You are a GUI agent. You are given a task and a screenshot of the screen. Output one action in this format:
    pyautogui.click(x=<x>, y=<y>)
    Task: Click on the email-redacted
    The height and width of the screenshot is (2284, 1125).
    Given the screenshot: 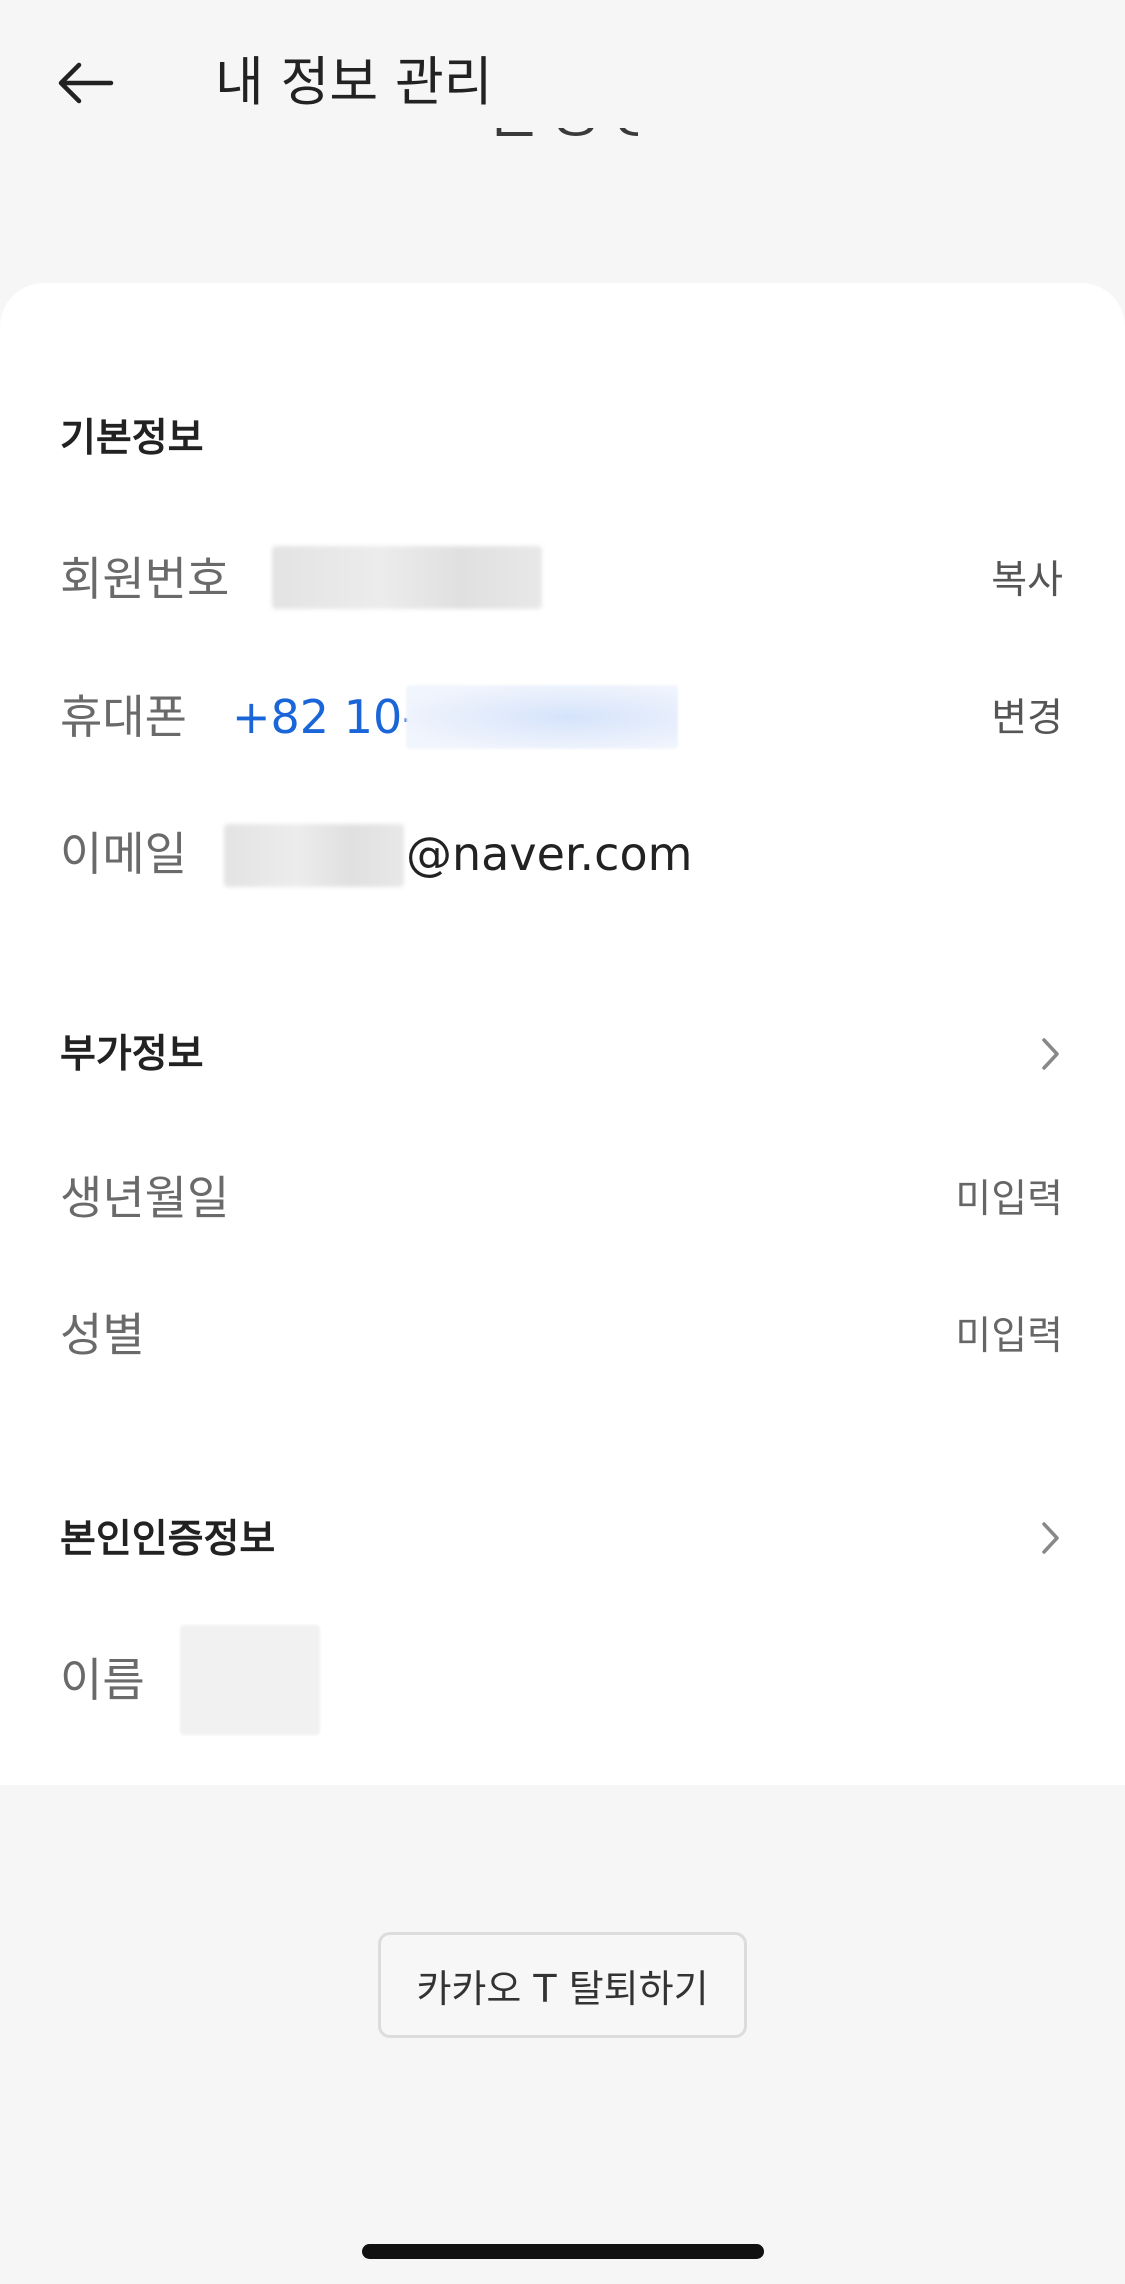 What is the action you would take?
    pyautogui.click(x=314, y=855)
    